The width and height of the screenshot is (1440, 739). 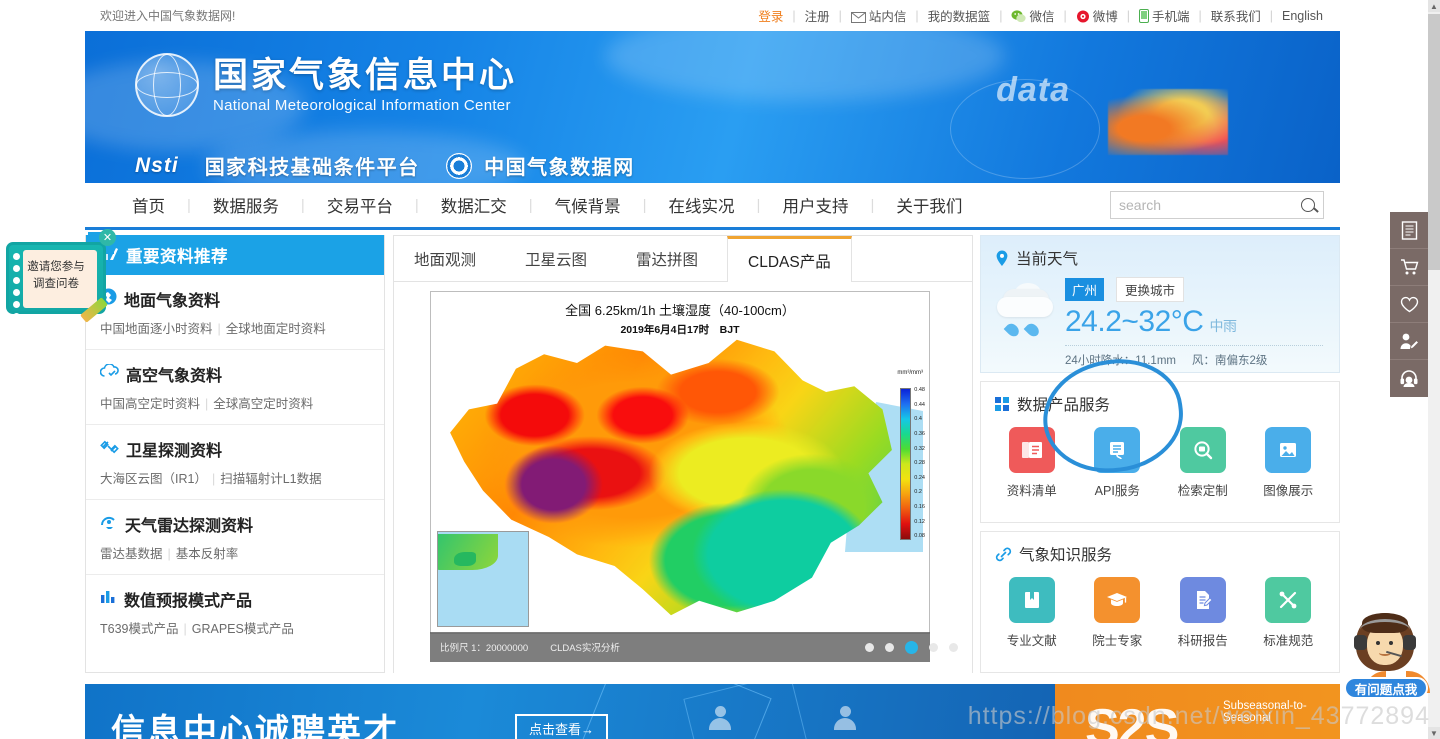 I want to click on data-product-service-card: 数据产品服务 资料清单 API服务 检索定制 图像展示, so click(x=1160, y=437).